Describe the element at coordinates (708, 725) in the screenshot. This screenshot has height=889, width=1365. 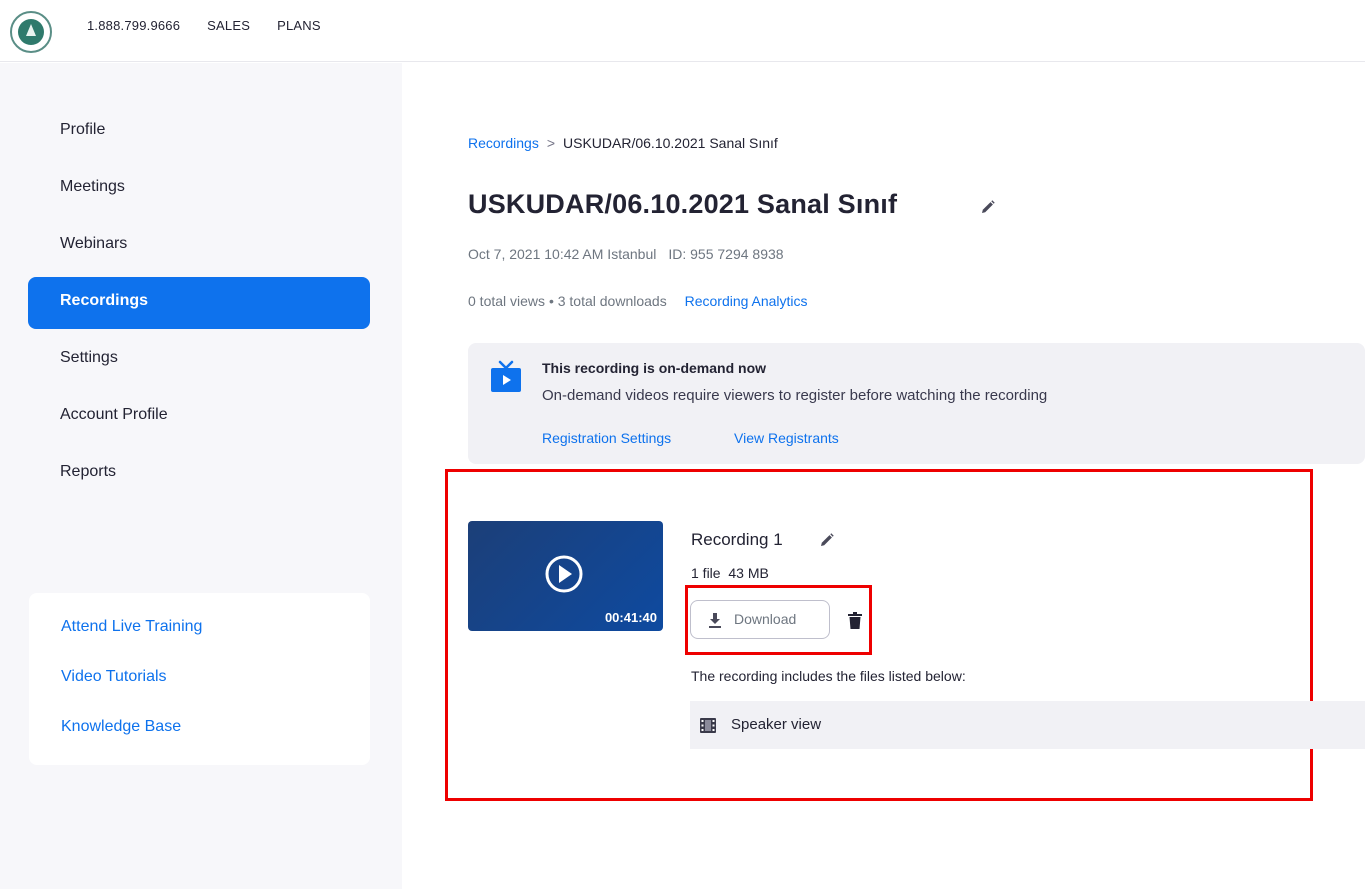
I see `film-icon` at that location.